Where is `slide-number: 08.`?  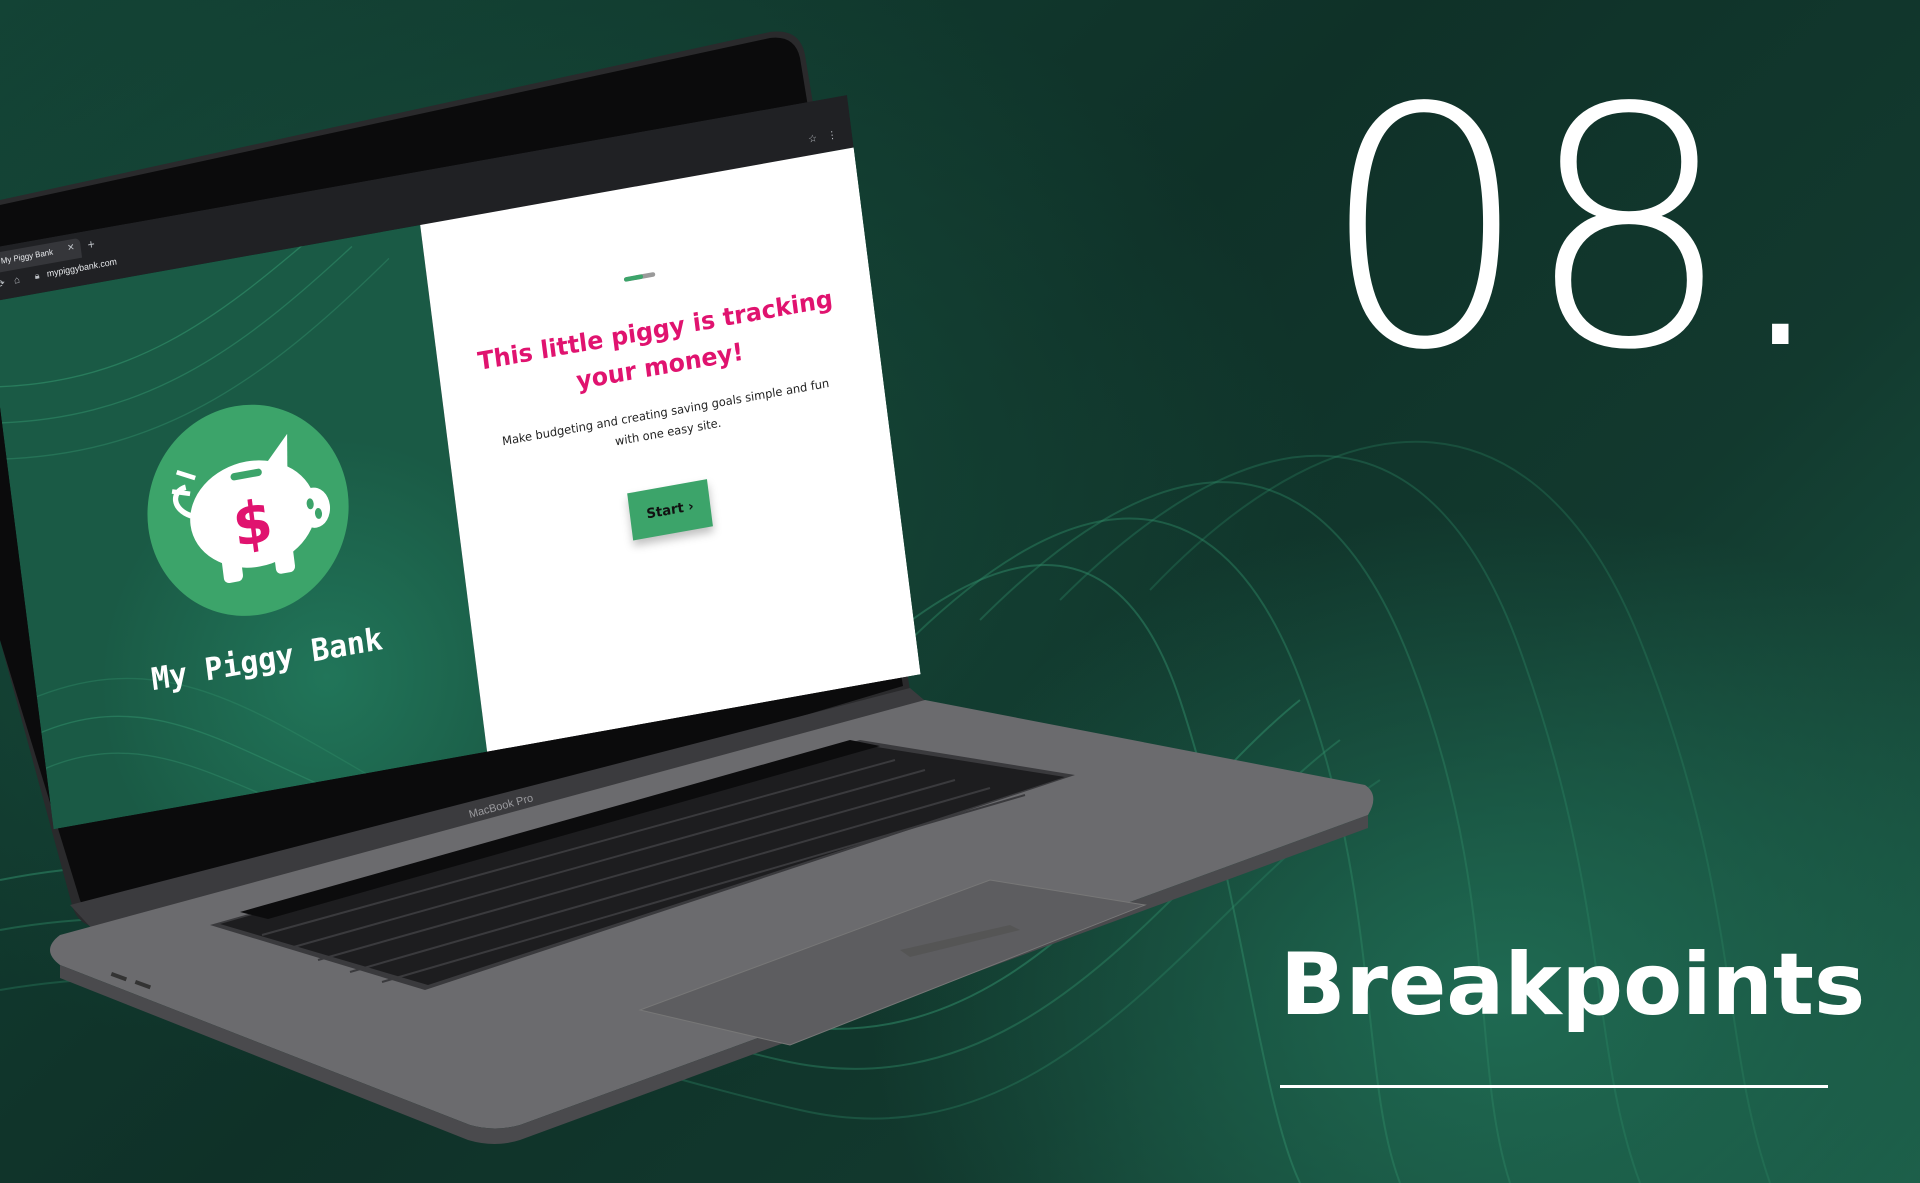 slide-number: 08. is located at coordinates (1576, 230).